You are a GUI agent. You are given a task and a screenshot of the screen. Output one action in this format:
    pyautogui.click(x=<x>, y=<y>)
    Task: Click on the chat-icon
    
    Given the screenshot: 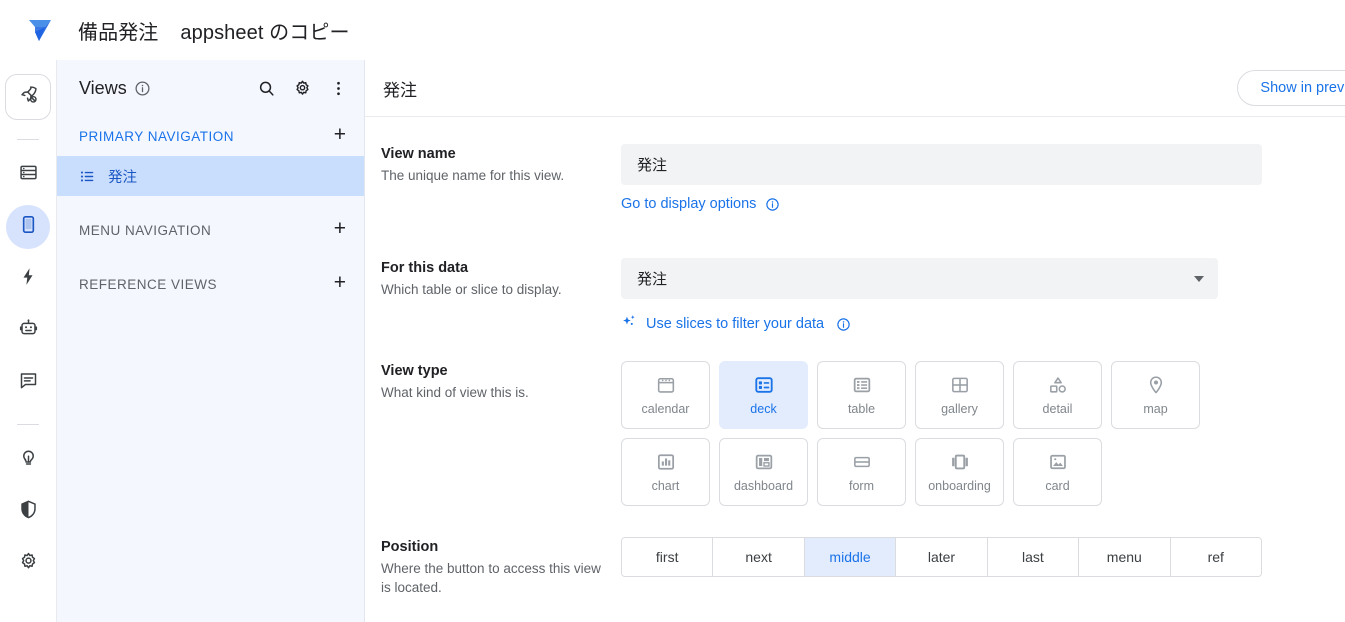 What is the action you would take?
    pyautogui.click(x=28, y=383)
    